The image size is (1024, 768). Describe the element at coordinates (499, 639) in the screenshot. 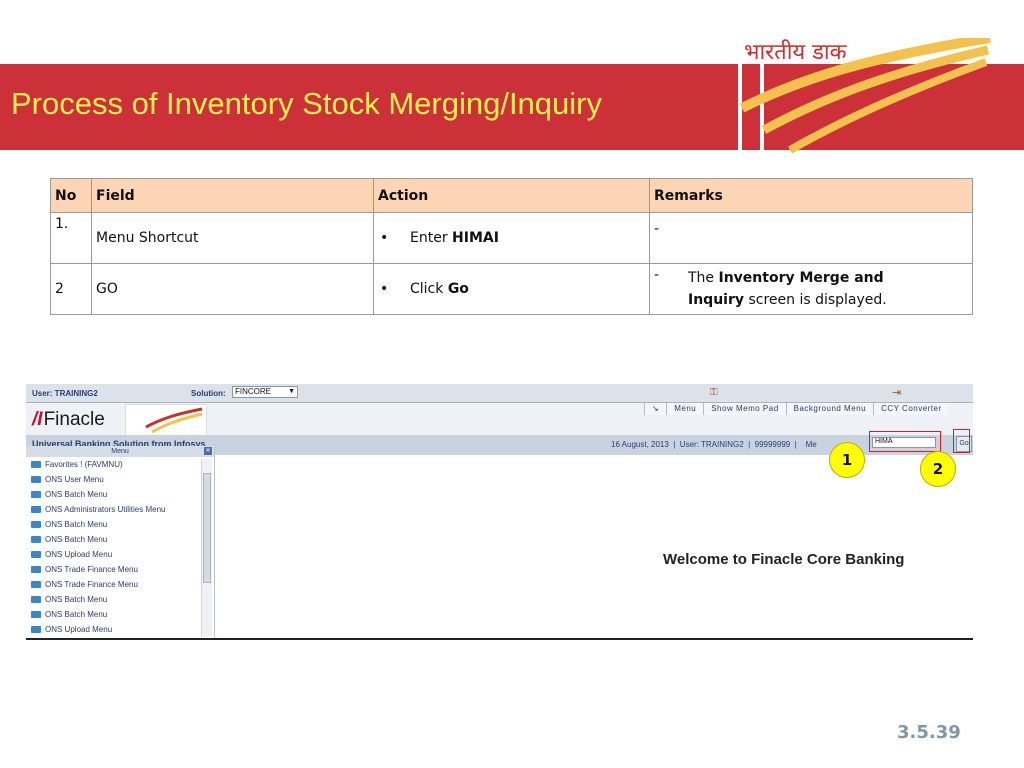

I see `screenshot-divider` at that location.